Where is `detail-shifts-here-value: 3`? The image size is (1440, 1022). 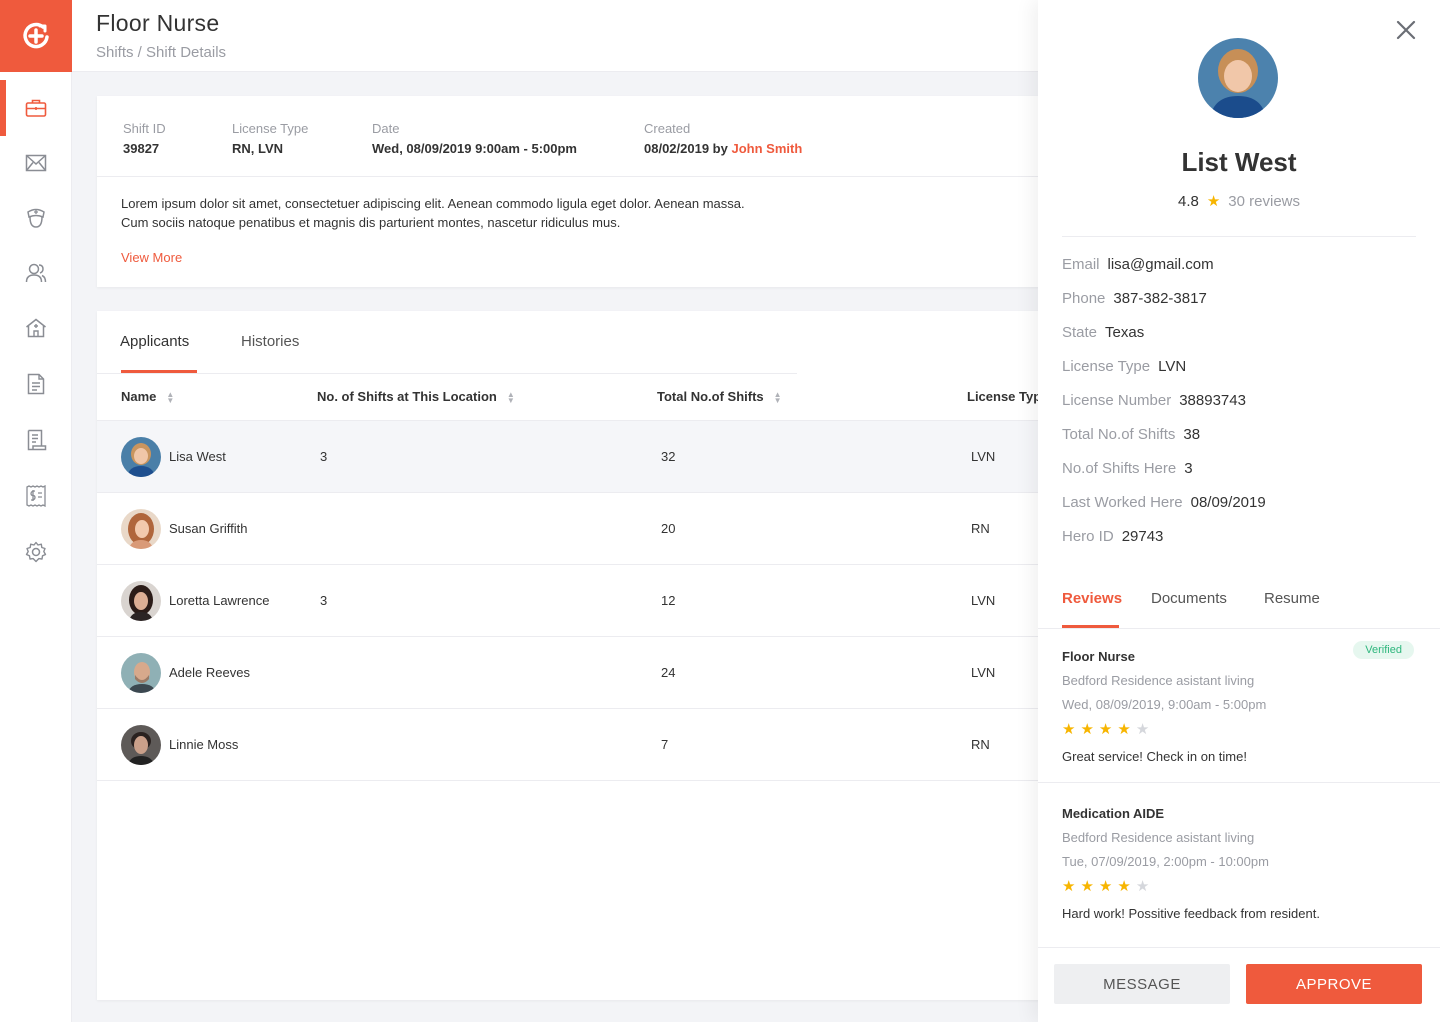
detail-shifts-here-value: 3 is located at coordinates (1188, 468).